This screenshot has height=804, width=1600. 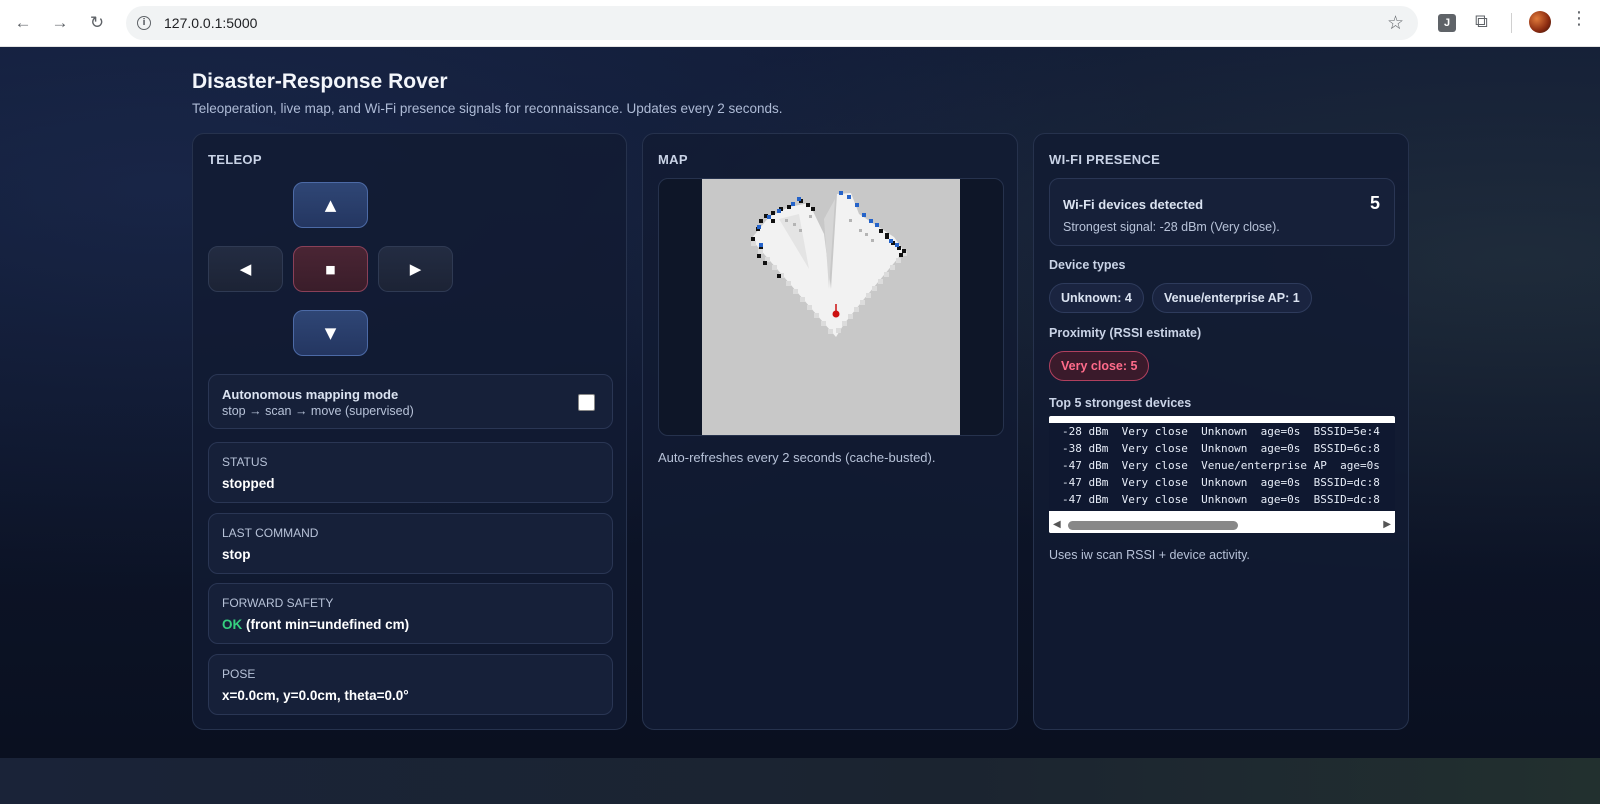 I want to click on browser-menu-icon: ⋮, so click(x=1579, y=19).